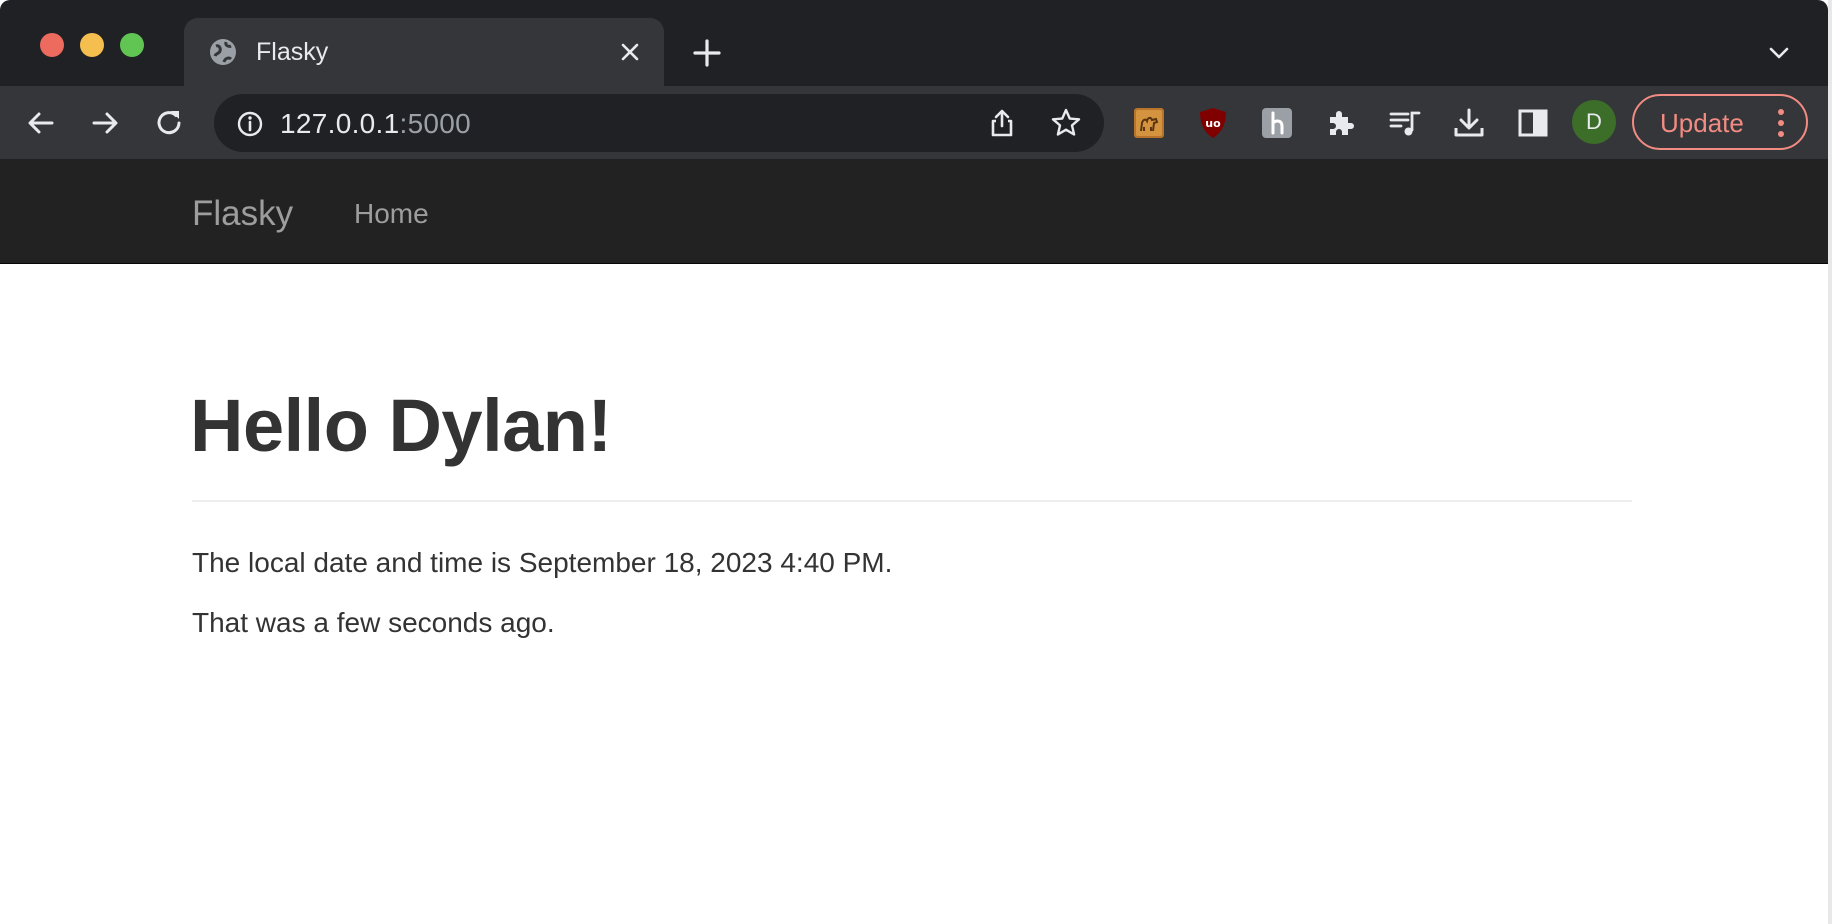  Describe the element at coordinates (1277, 123) in the screenshot. I see `honey-extension-icon` at that location.